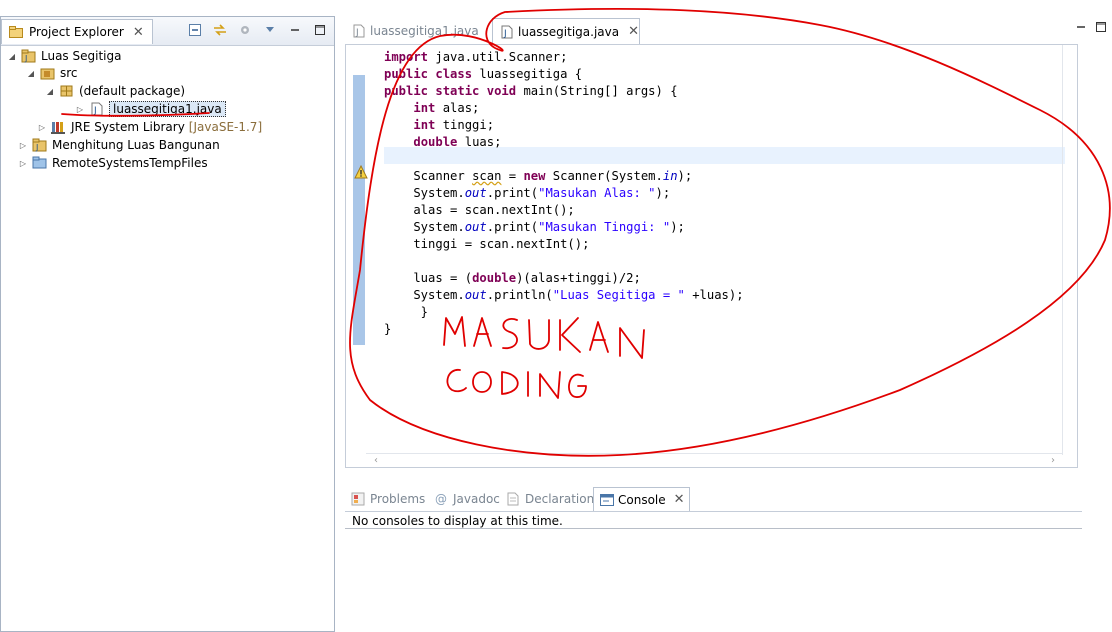  I want to click on code-line: System.out.print("Masukan Tinggi: ");, so click(534, 227).